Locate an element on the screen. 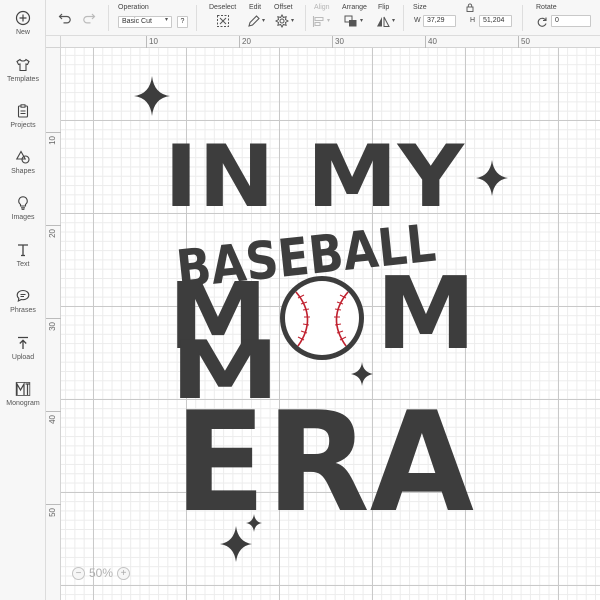 The image size is (600, 600). baseball-icon is located at coordinates (322, 318).